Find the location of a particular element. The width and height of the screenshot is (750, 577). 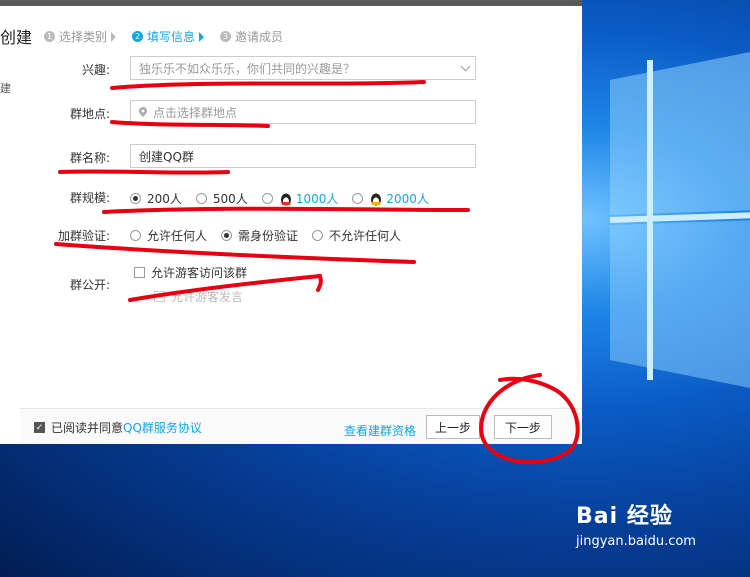

location-label: 群地点: is located at coordinates (89, 114).